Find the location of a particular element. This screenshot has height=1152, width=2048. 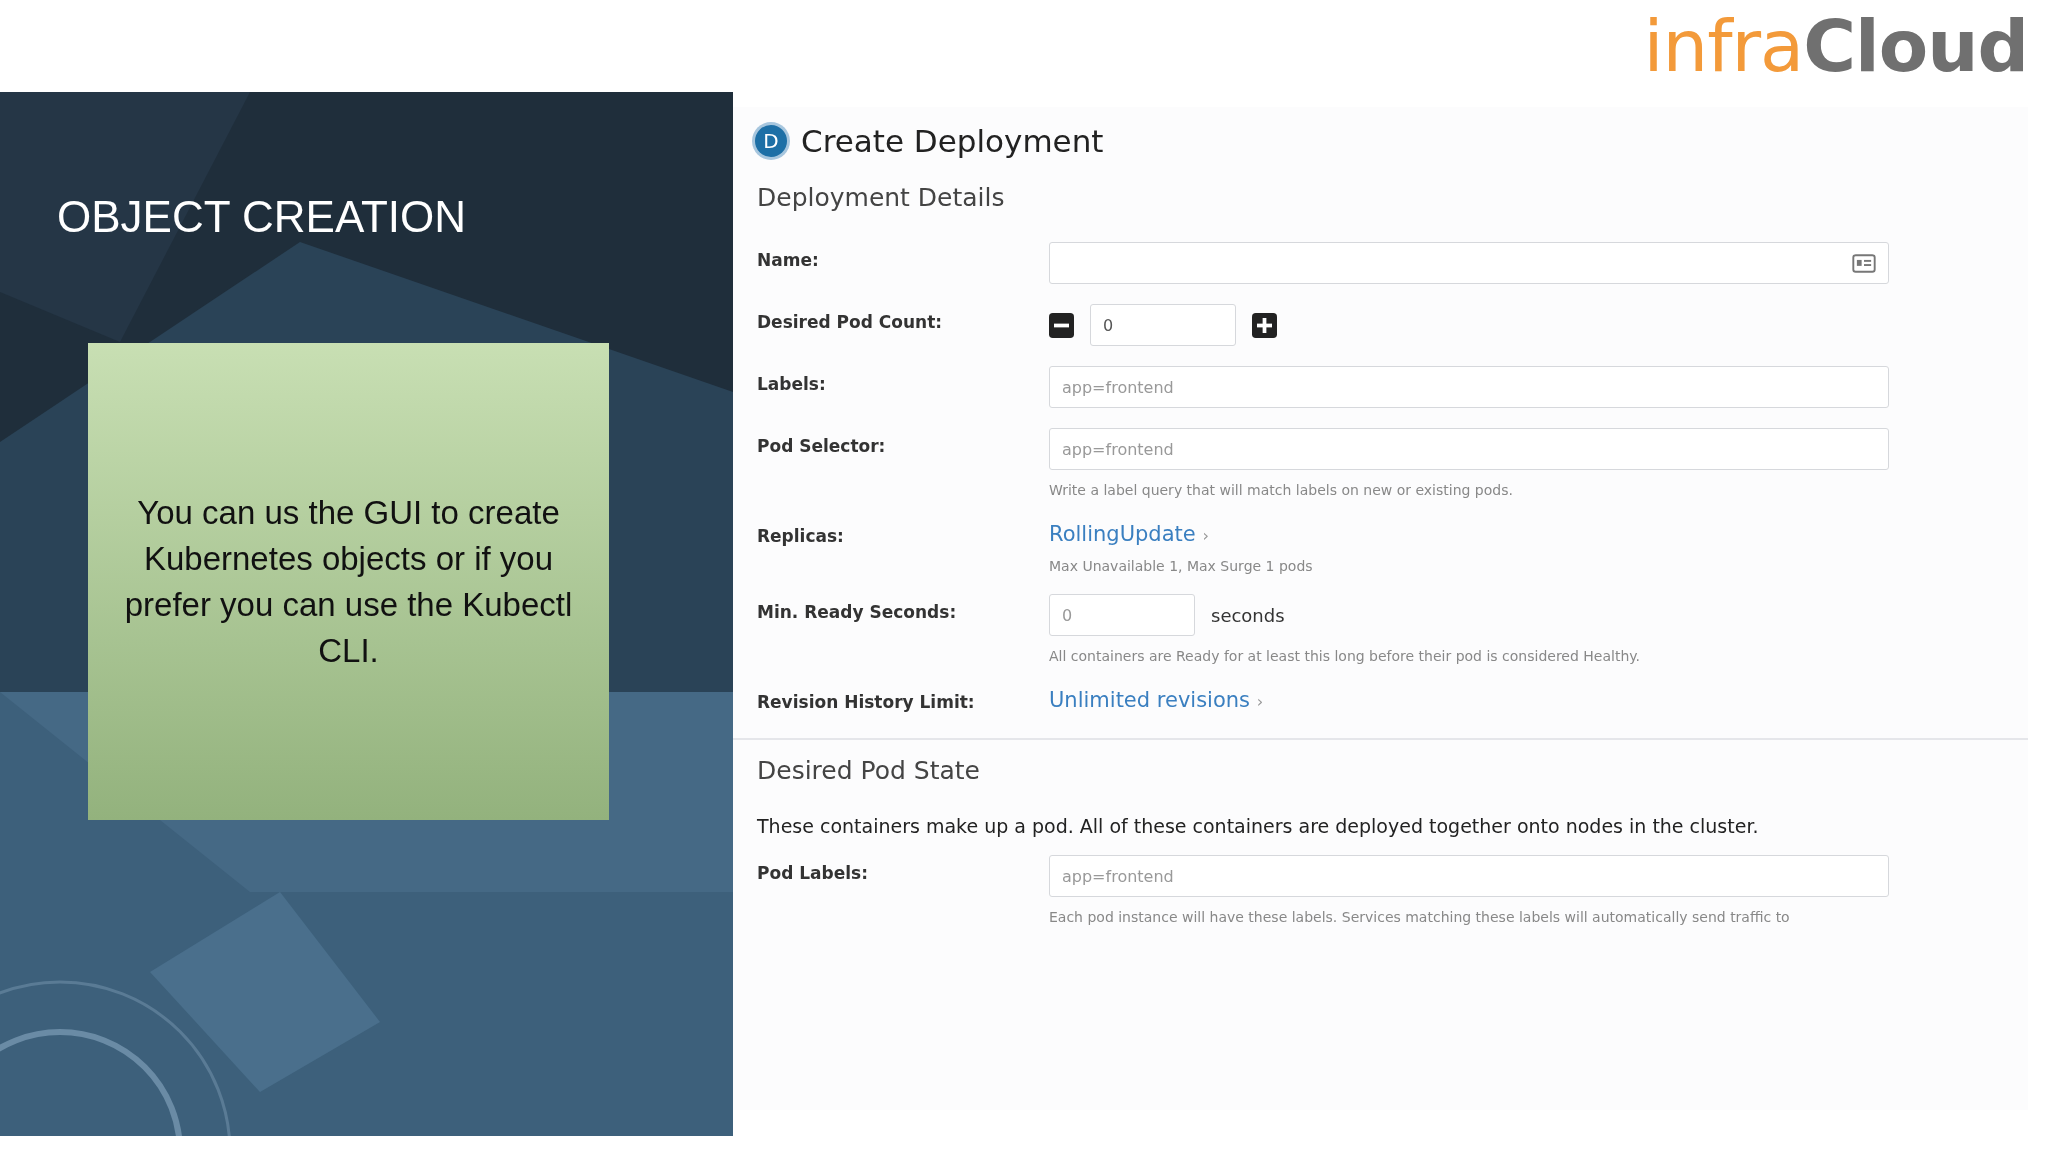

plus-icon is located at coordinates (1264, 325).